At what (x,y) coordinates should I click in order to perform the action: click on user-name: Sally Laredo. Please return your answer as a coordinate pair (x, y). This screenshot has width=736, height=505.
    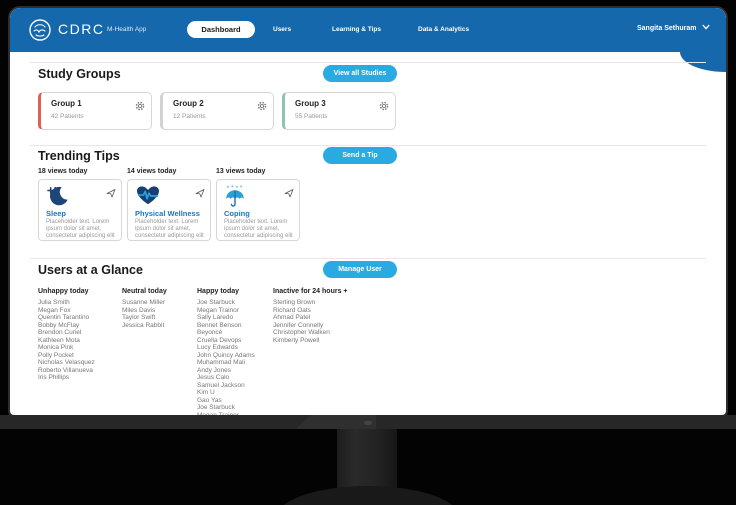
    Looking at the image, I should click on (215, 317).